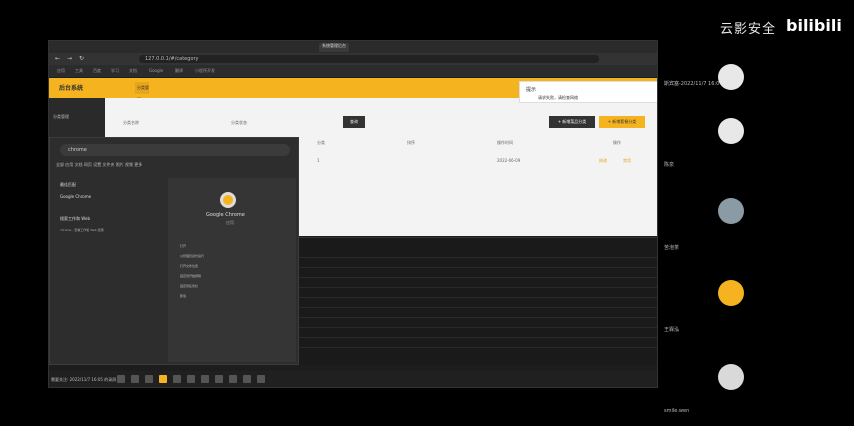 The width and height of the screenshot is (854, 426). What do you see at coordinates (603, 161) in the screenshot?
I see `edit-link: 修改` at bounding box center [603, 161].